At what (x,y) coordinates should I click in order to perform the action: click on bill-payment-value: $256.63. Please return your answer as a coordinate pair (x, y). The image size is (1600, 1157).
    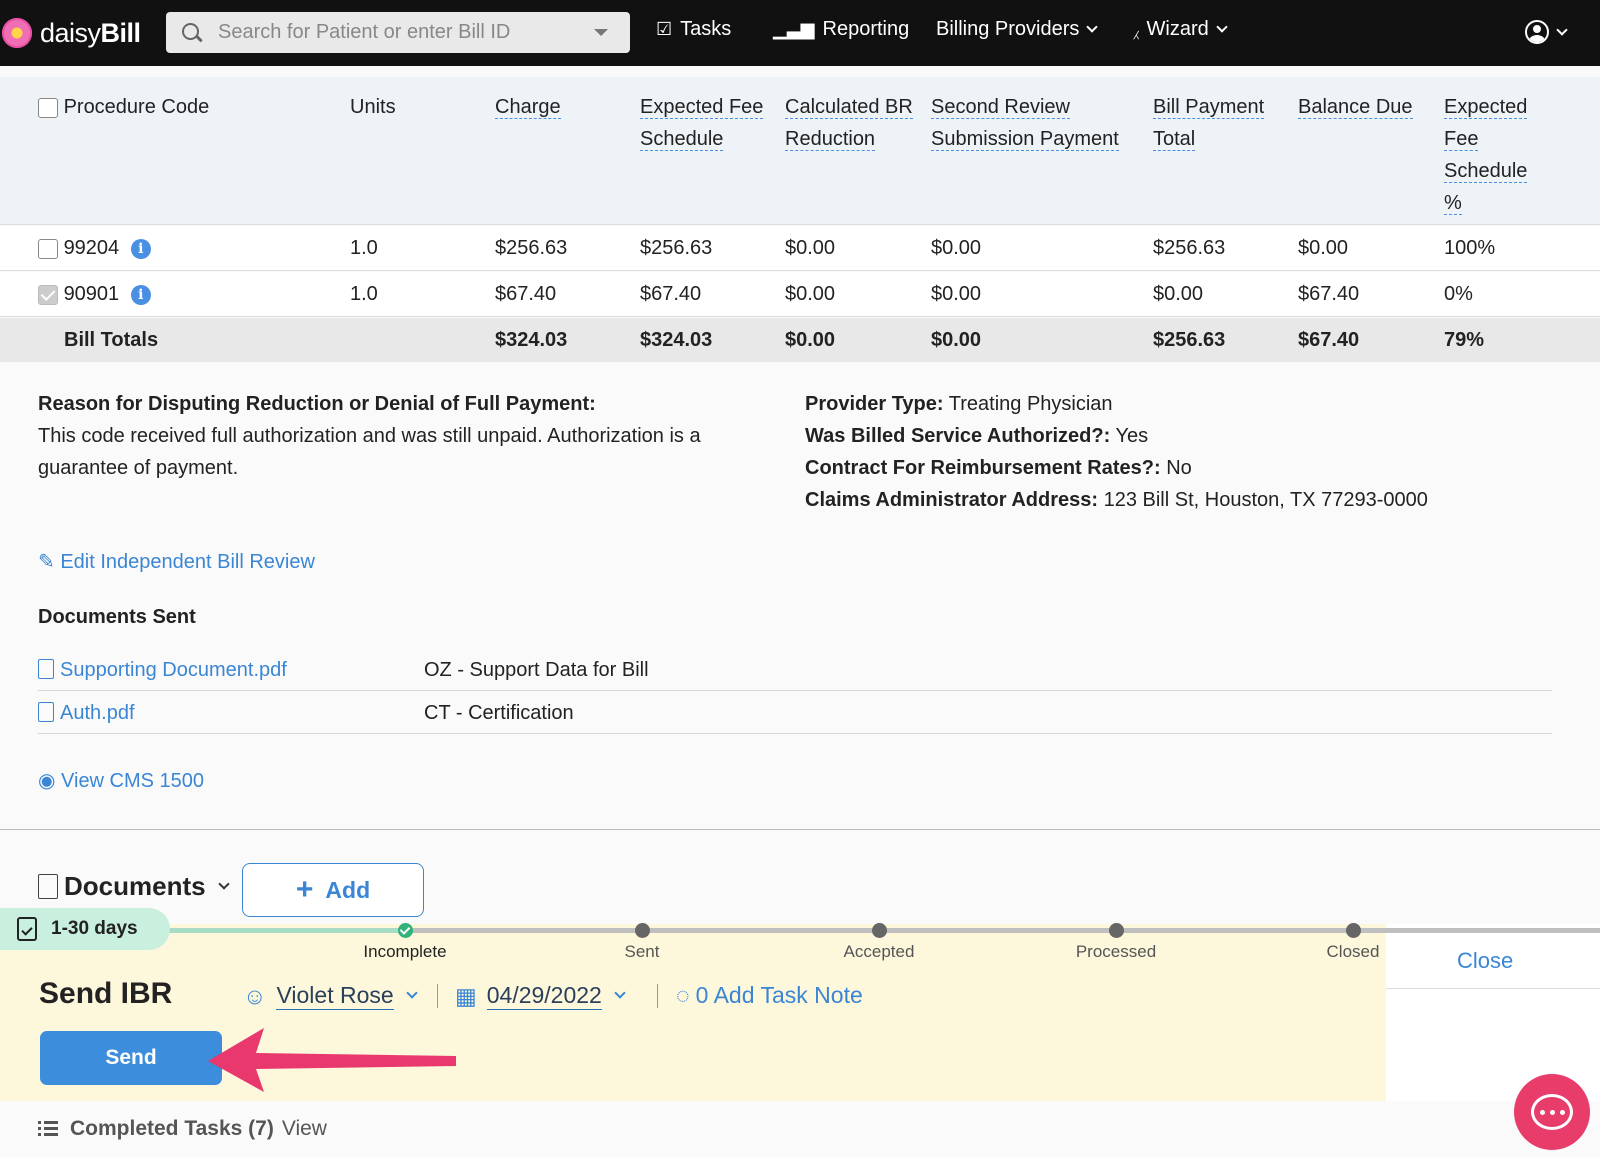
    Looking at the image, I should click on (1189, 248).